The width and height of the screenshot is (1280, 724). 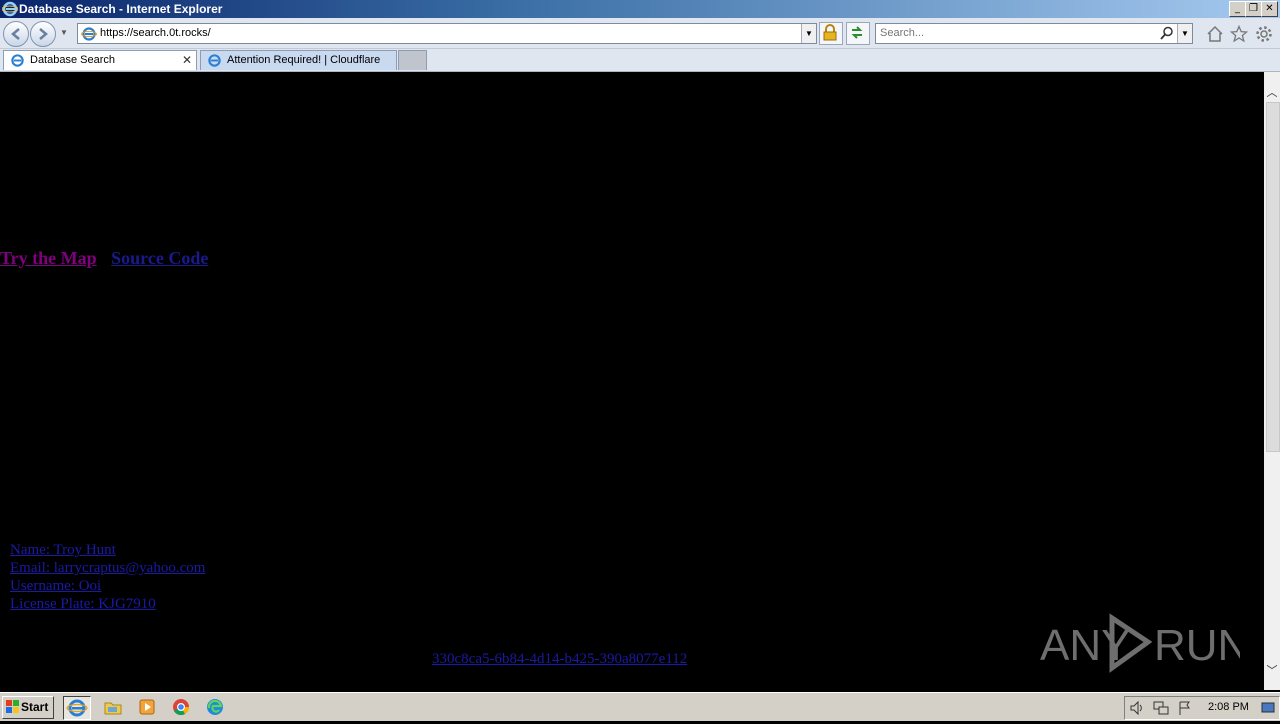 What do you see at coordinates (412, 60) in the screenshot?
I see `new-tab-button` at bounding box center [412, 60].